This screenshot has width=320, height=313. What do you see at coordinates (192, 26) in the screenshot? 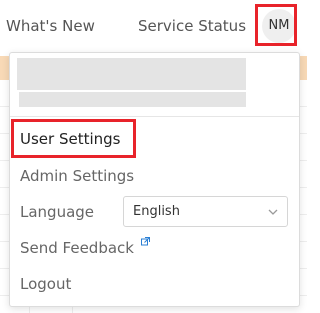
I see `service-status-link: Service Status` at bounding box center [192, 26].